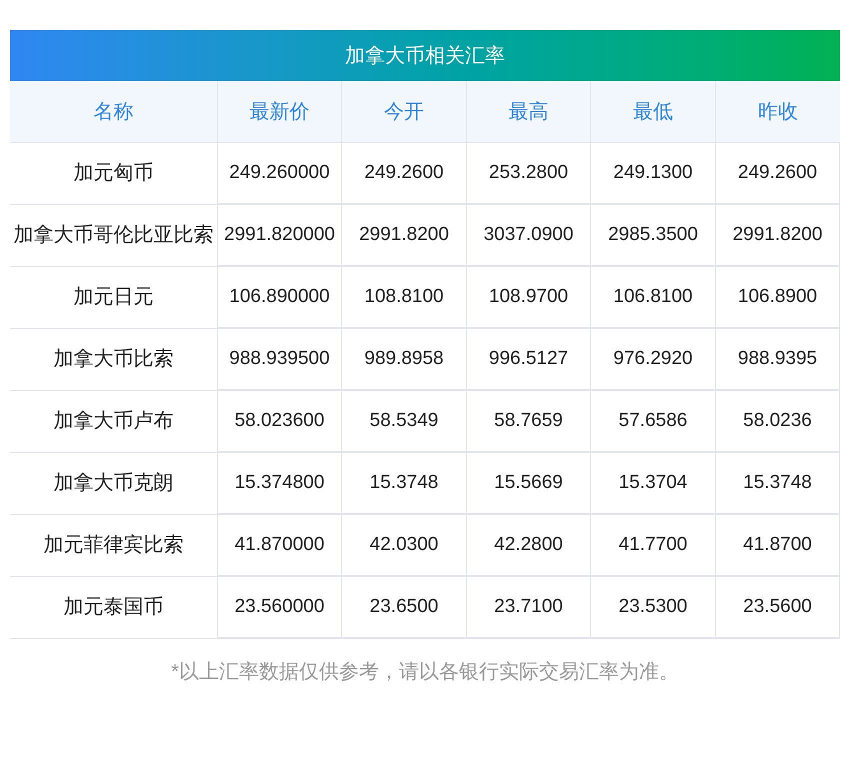  What do you see at coordinates (528, 173) in the screenshot?
I see `table-cell: 253.2800` at bounding box center [528, 173].